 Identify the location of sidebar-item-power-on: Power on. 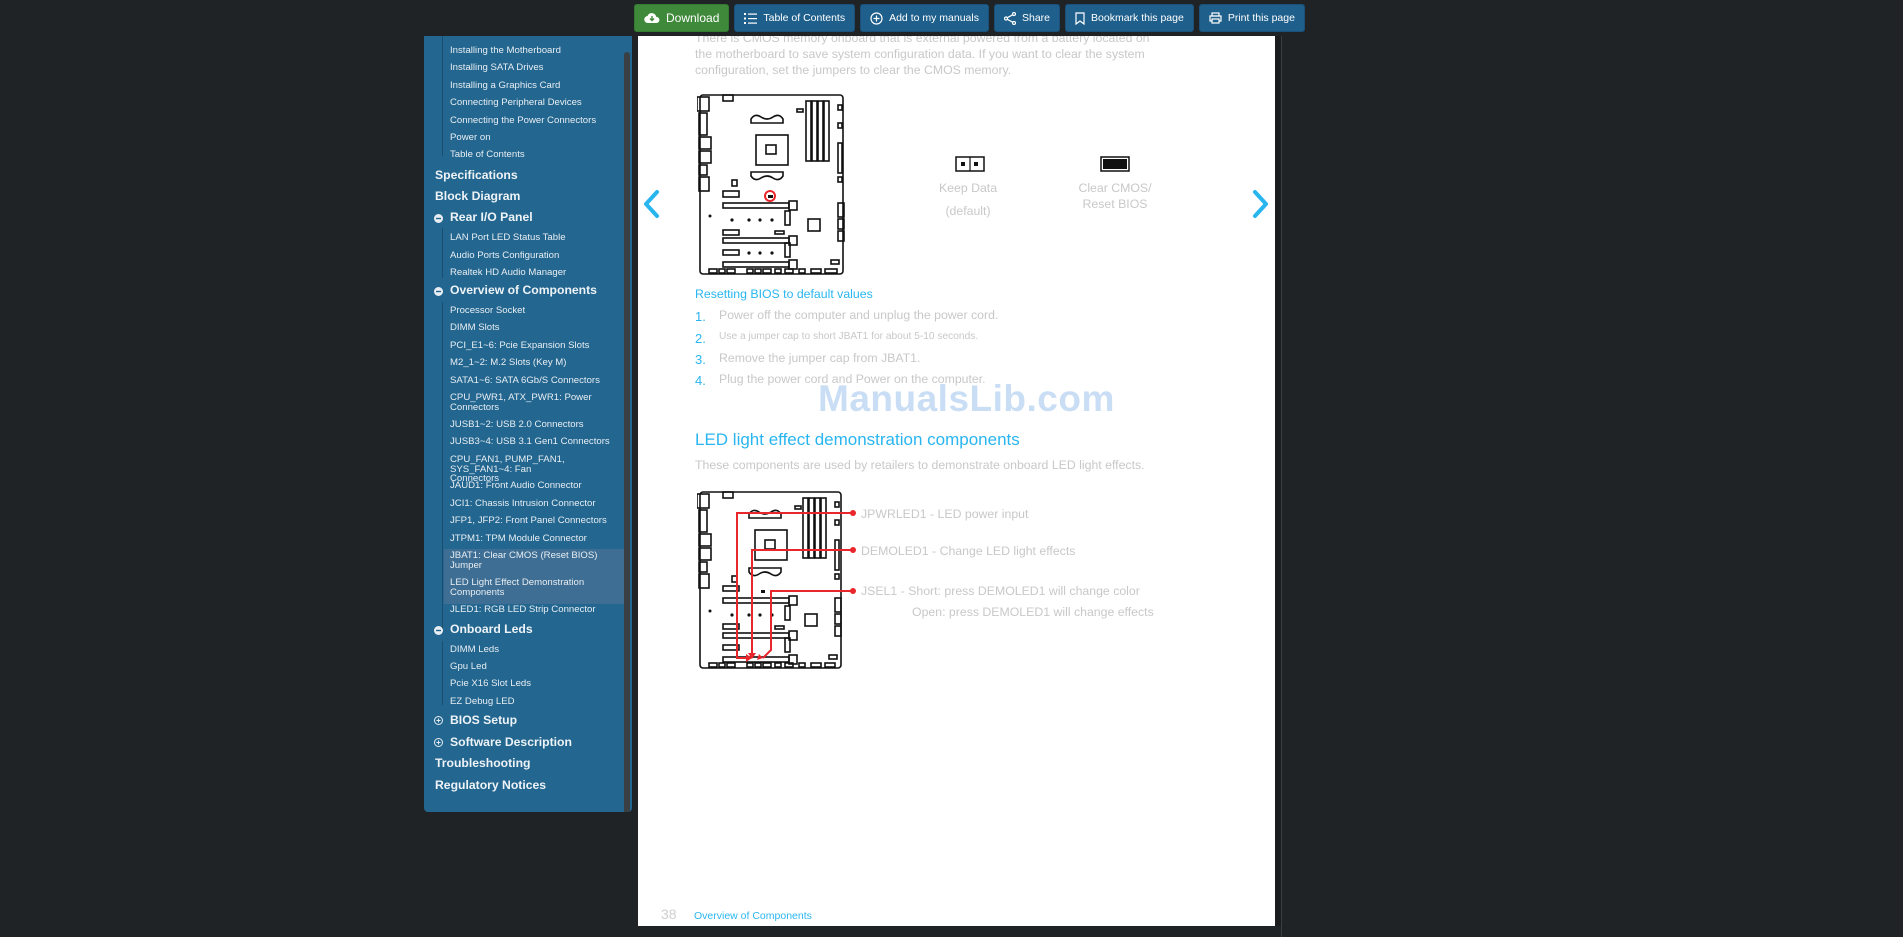
(538, 138).